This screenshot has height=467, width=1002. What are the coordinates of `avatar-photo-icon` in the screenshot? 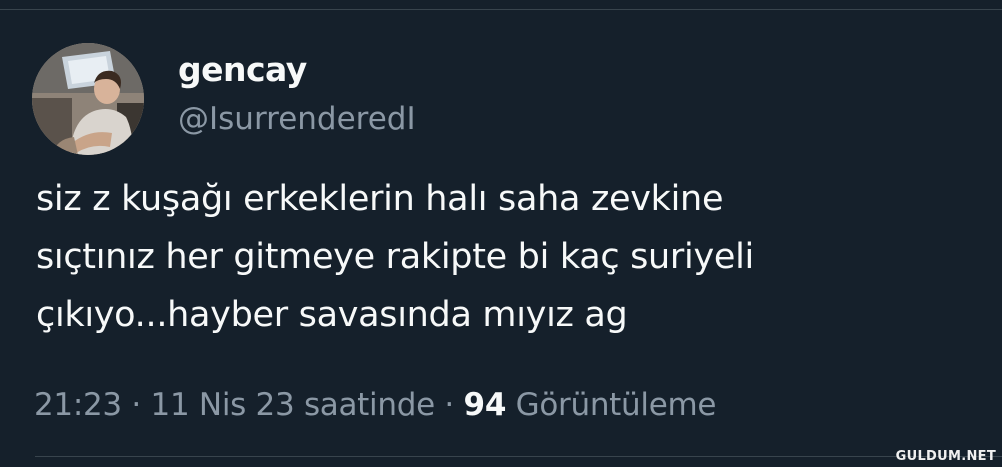 It's located at (88, 99).